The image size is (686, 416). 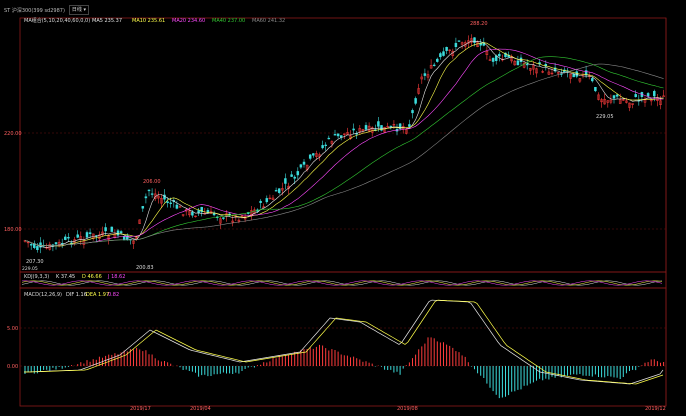 I want to click on kdj-d: D 46.66, so click(x=92, y=277).